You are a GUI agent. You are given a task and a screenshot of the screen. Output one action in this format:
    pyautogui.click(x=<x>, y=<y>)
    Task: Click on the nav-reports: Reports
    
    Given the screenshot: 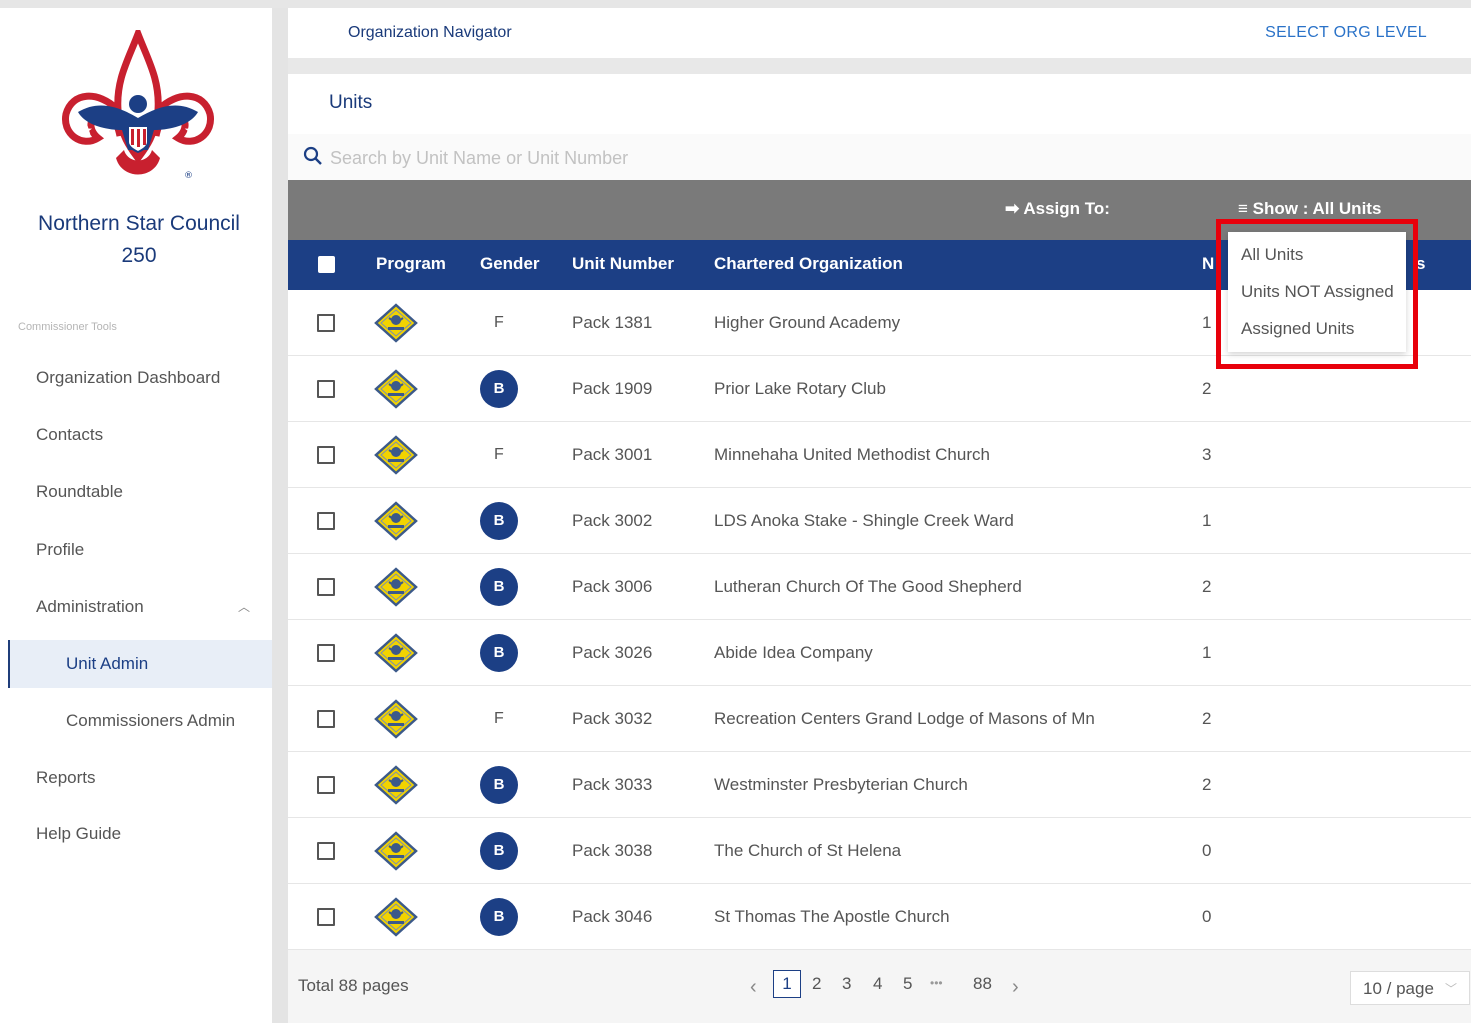 What is the action you would take?
    pyautogui.click(x=66, y=778)
    